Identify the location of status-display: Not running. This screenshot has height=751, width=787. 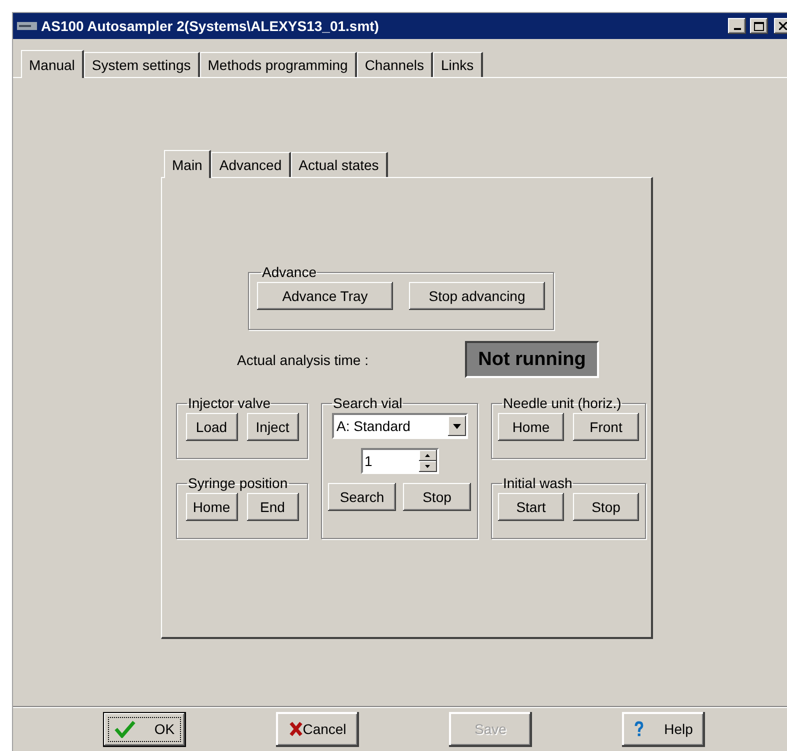
(532, 359).